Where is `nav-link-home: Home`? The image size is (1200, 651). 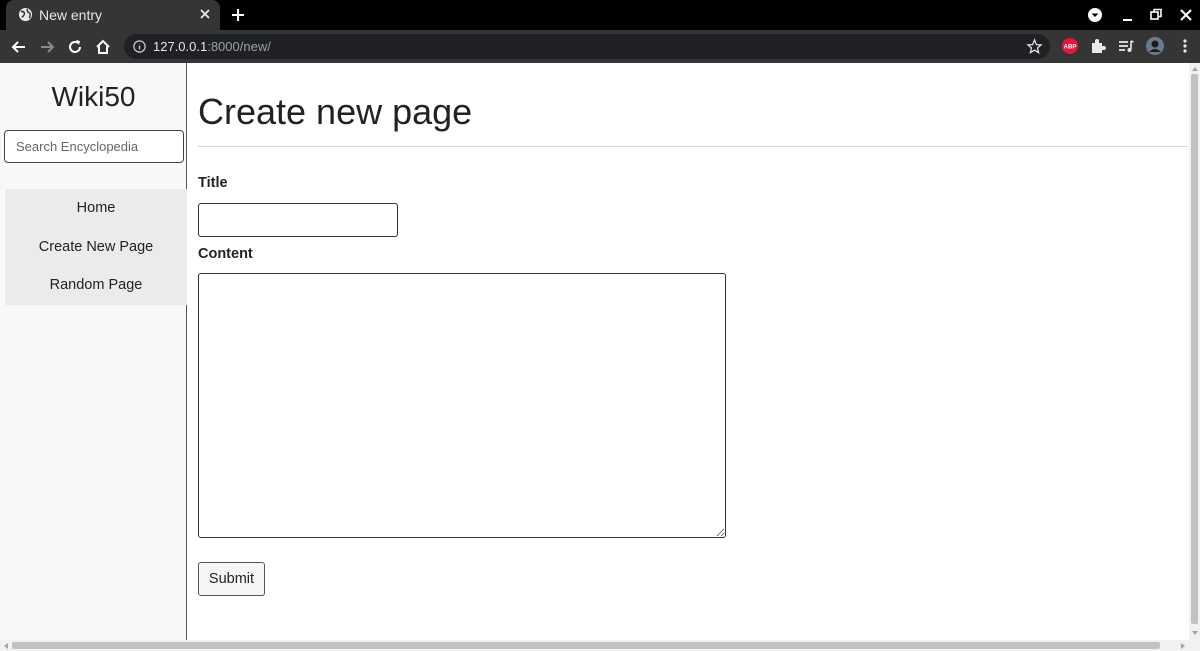 nav-link-home: Home is located at coordinates (96, 208).